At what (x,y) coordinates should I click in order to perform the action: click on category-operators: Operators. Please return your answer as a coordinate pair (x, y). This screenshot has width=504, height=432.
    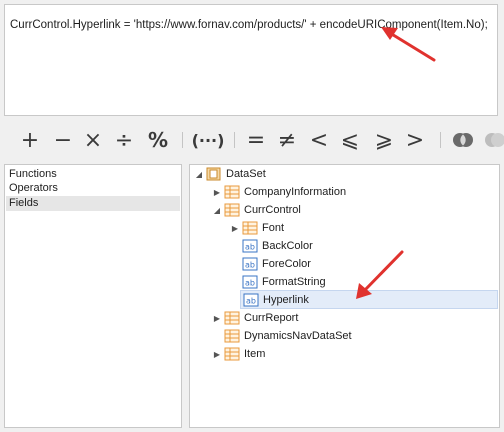
    Looking at the image, I should click on (93, 188).